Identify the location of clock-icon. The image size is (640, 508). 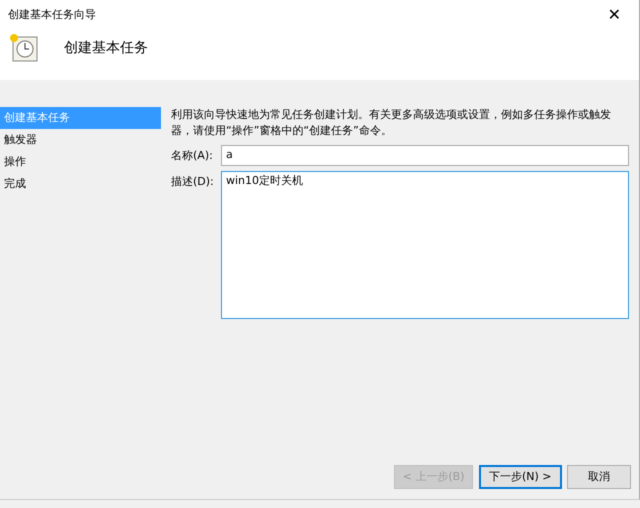
(24, 48).